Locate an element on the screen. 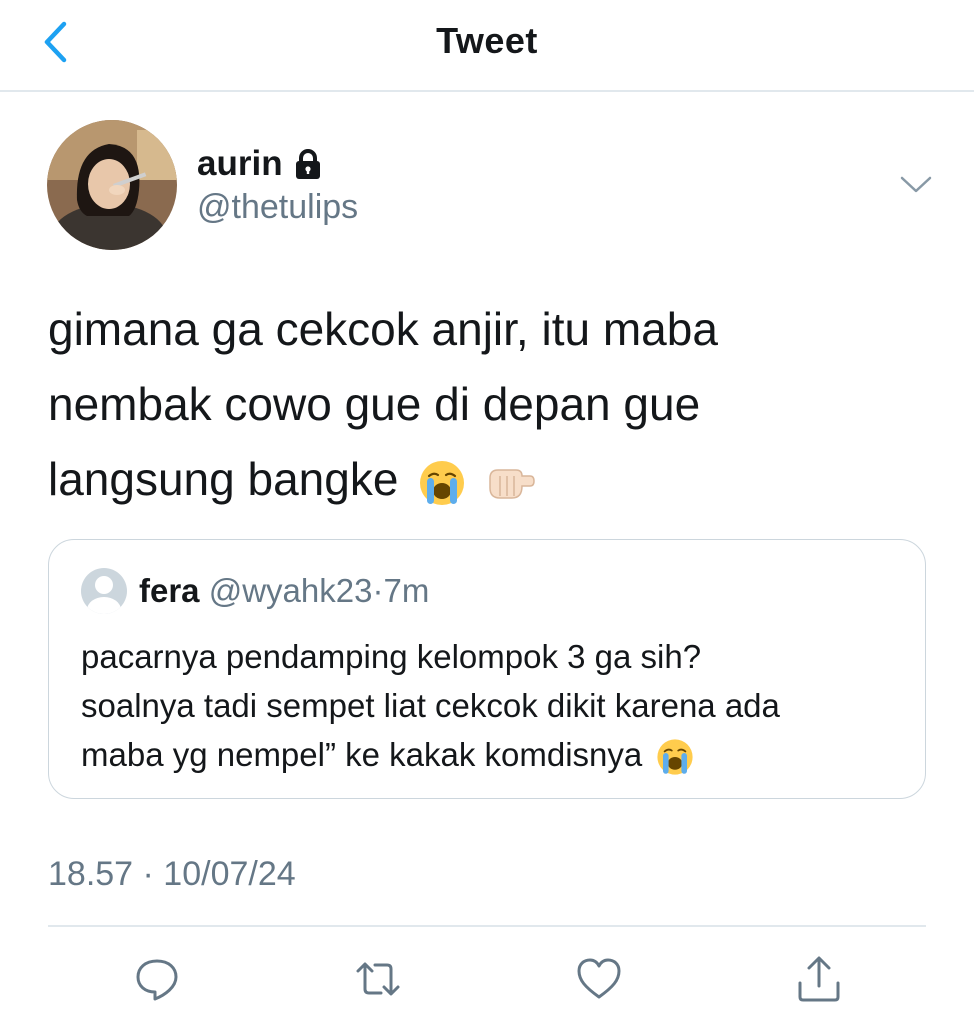  heart-icon is located at coordinates (599, 978).